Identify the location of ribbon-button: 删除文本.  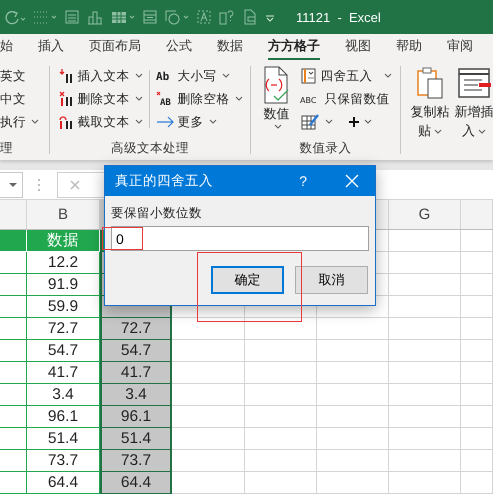
(100, 99).